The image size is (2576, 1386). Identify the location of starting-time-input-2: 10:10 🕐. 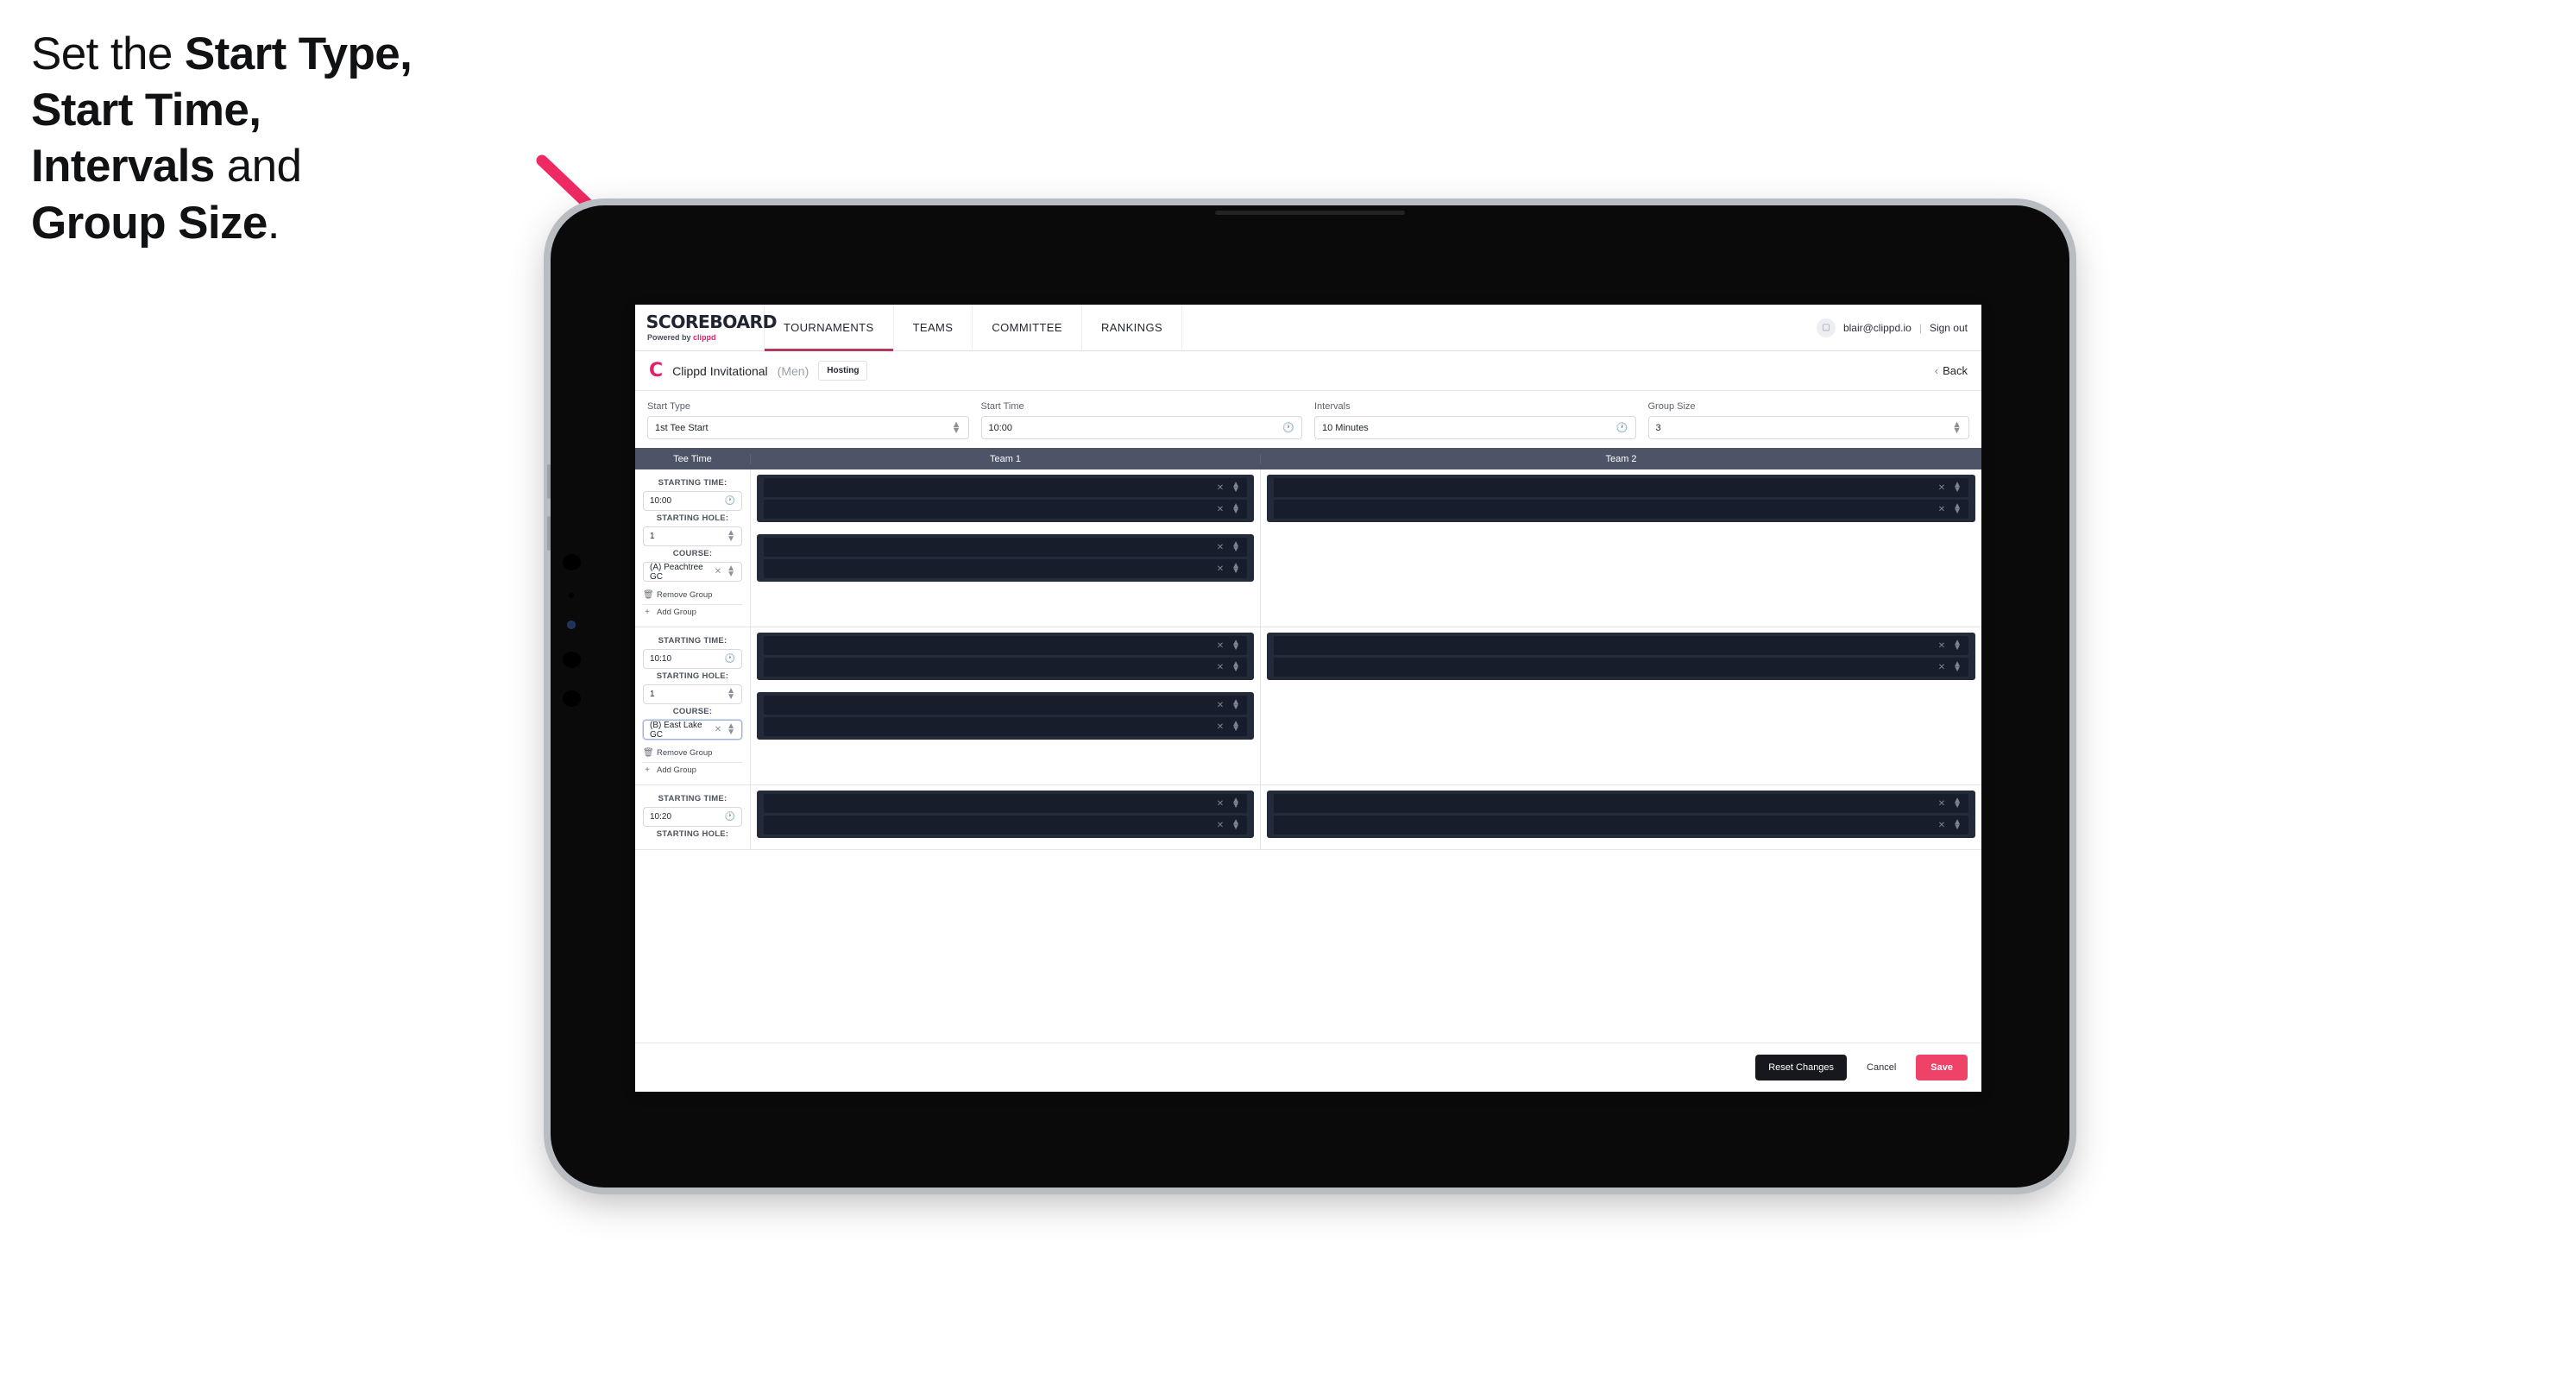
(692, 659).